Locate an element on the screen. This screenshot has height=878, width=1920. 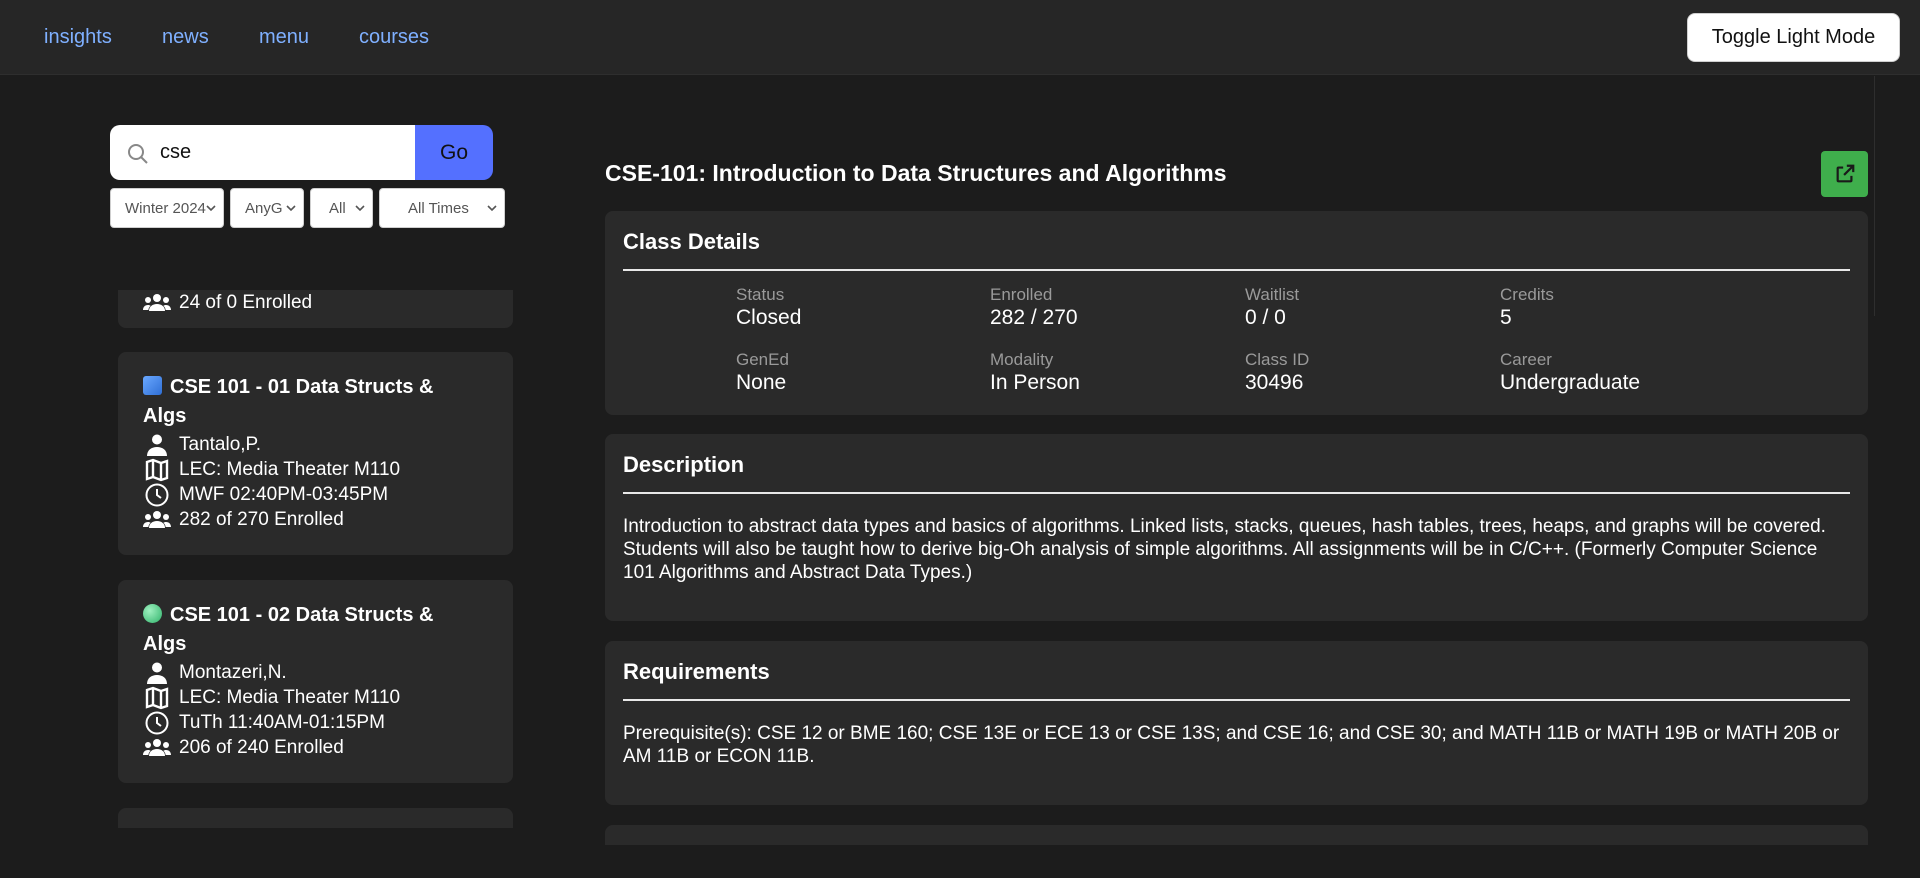
stat-modality: Modality In Person is located at coordinates (1035, 373).